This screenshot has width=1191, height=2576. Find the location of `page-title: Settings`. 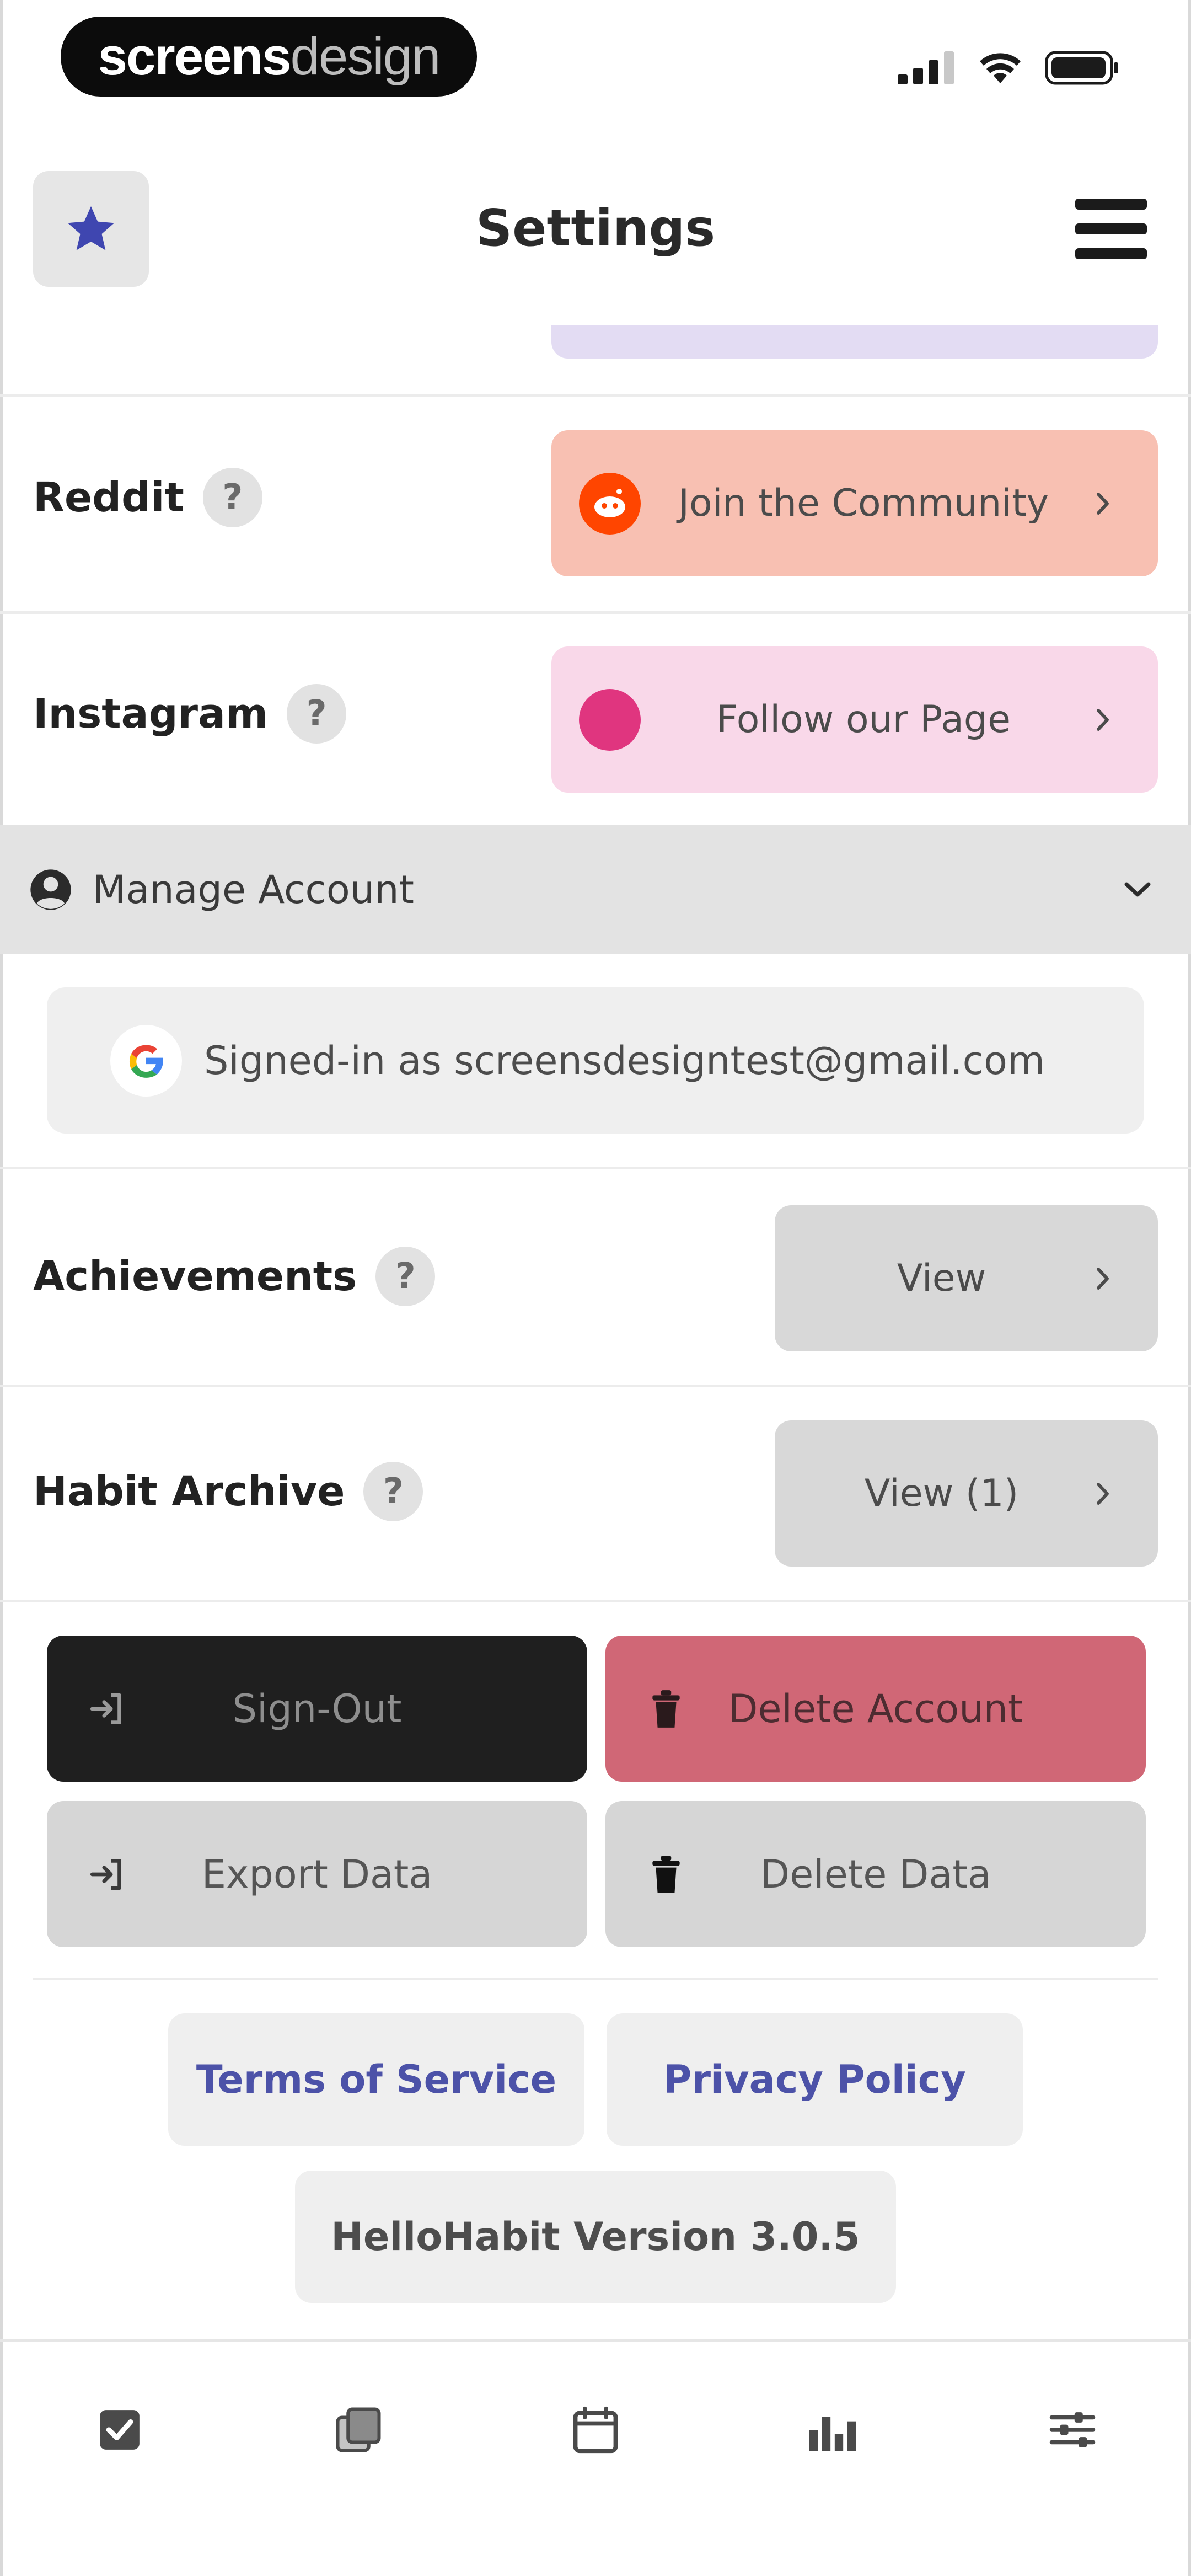

page-title: Settings is located at coordinates (595, 228).